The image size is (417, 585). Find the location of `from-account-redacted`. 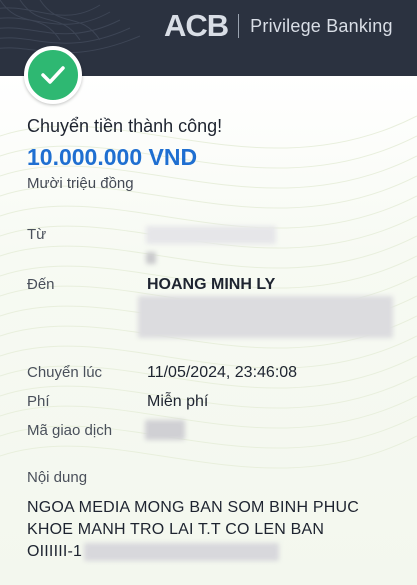

from-account-redacted is located at coordinates (151, 258).